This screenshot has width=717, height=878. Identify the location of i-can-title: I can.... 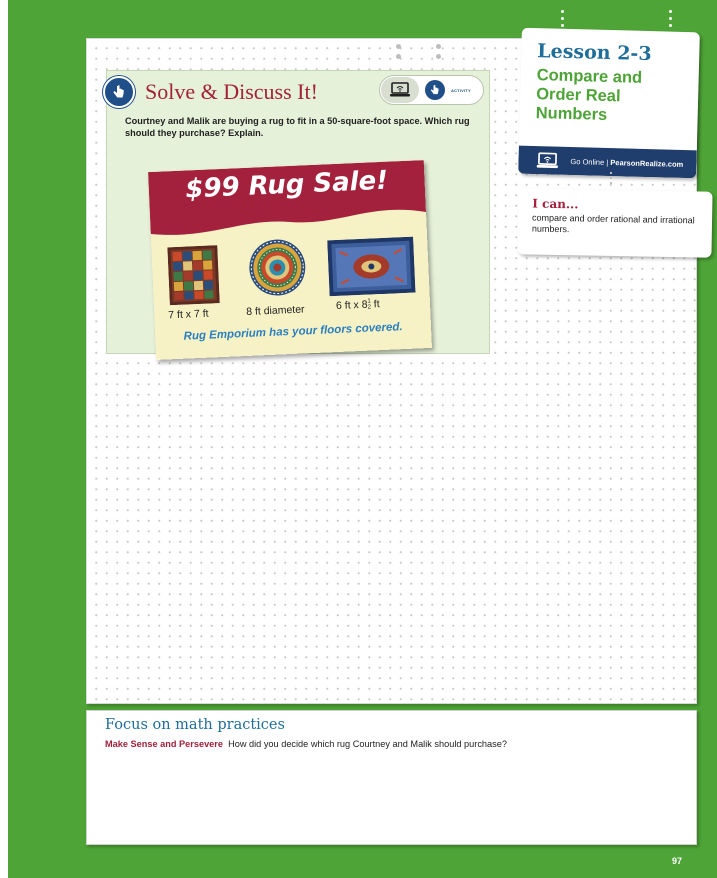
(555, 204).